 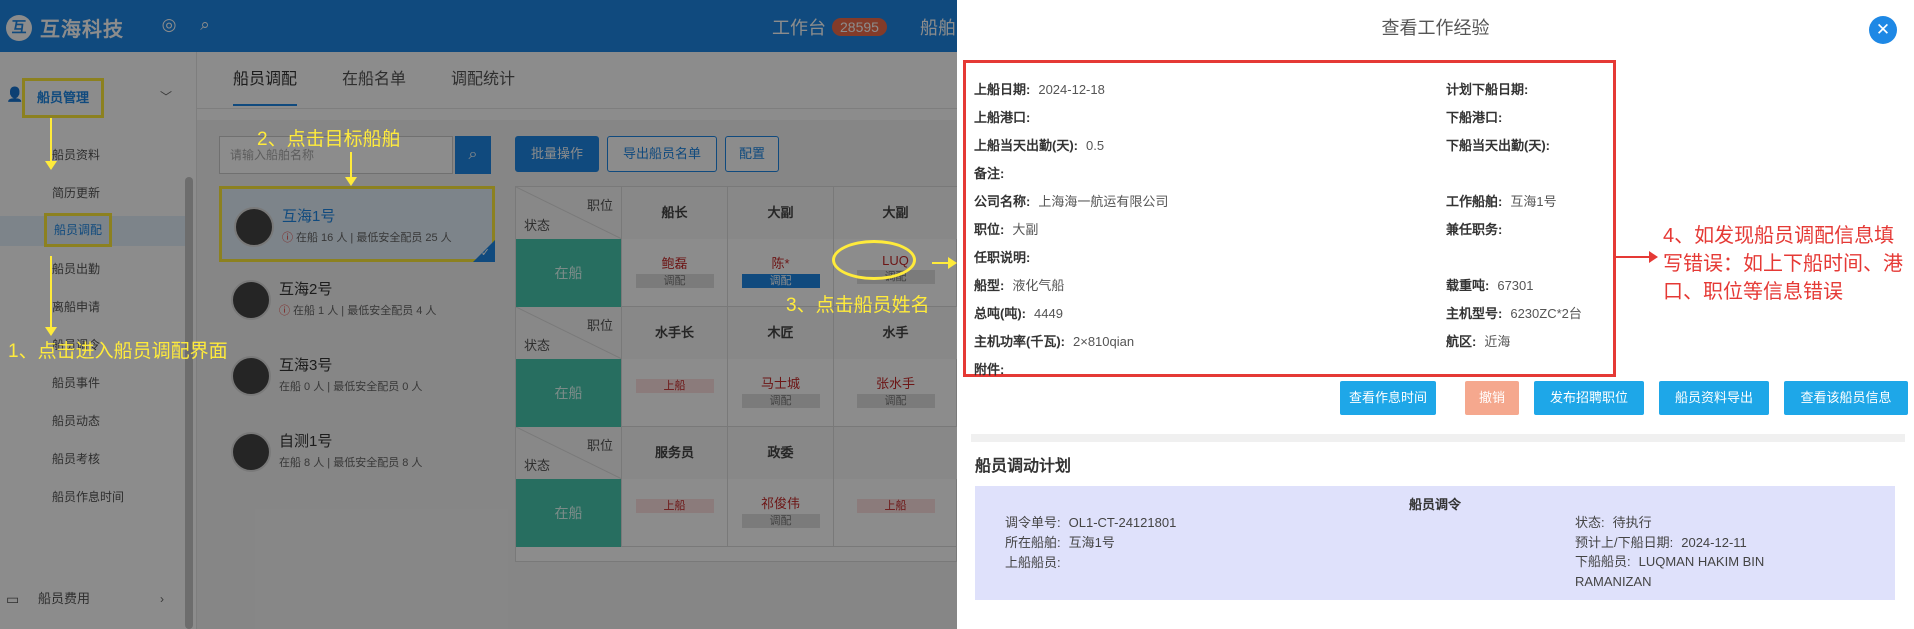 I want to click on field-label: 备注:, so click(x=989, y=173).